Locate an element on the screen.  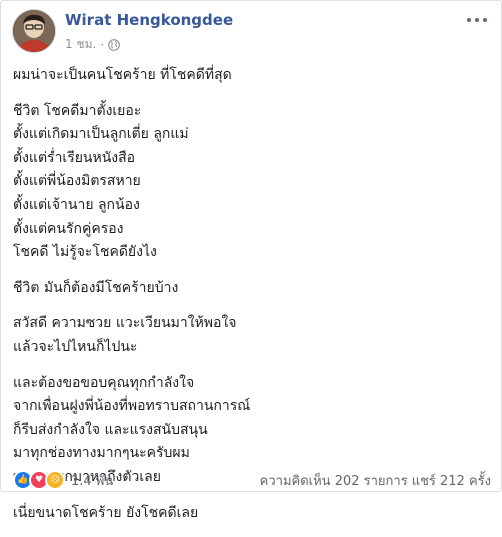
text-line: สวัสดี ความซวย แวะเวียนมาให้พอใจ is located at coordinates (125, 323).